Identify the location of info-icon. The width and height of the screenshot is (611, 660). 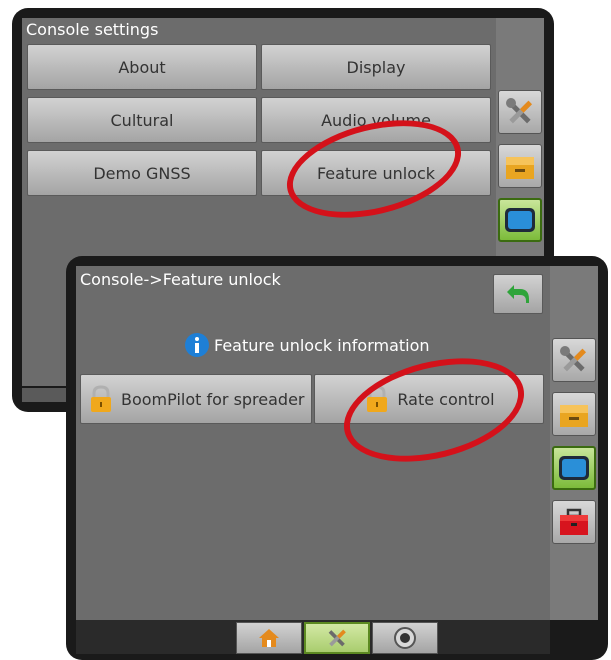
(197, 345).